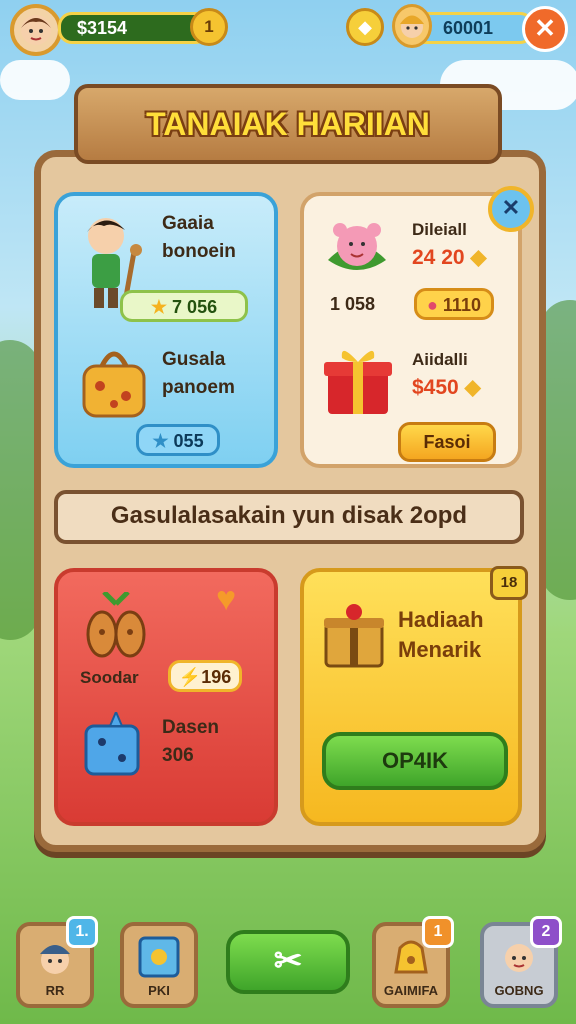 This screenshot has height=1024, width=576. Describe the element at coordinates (546, 932) in the screenshot. I see `notification-badge: 2` at that location.